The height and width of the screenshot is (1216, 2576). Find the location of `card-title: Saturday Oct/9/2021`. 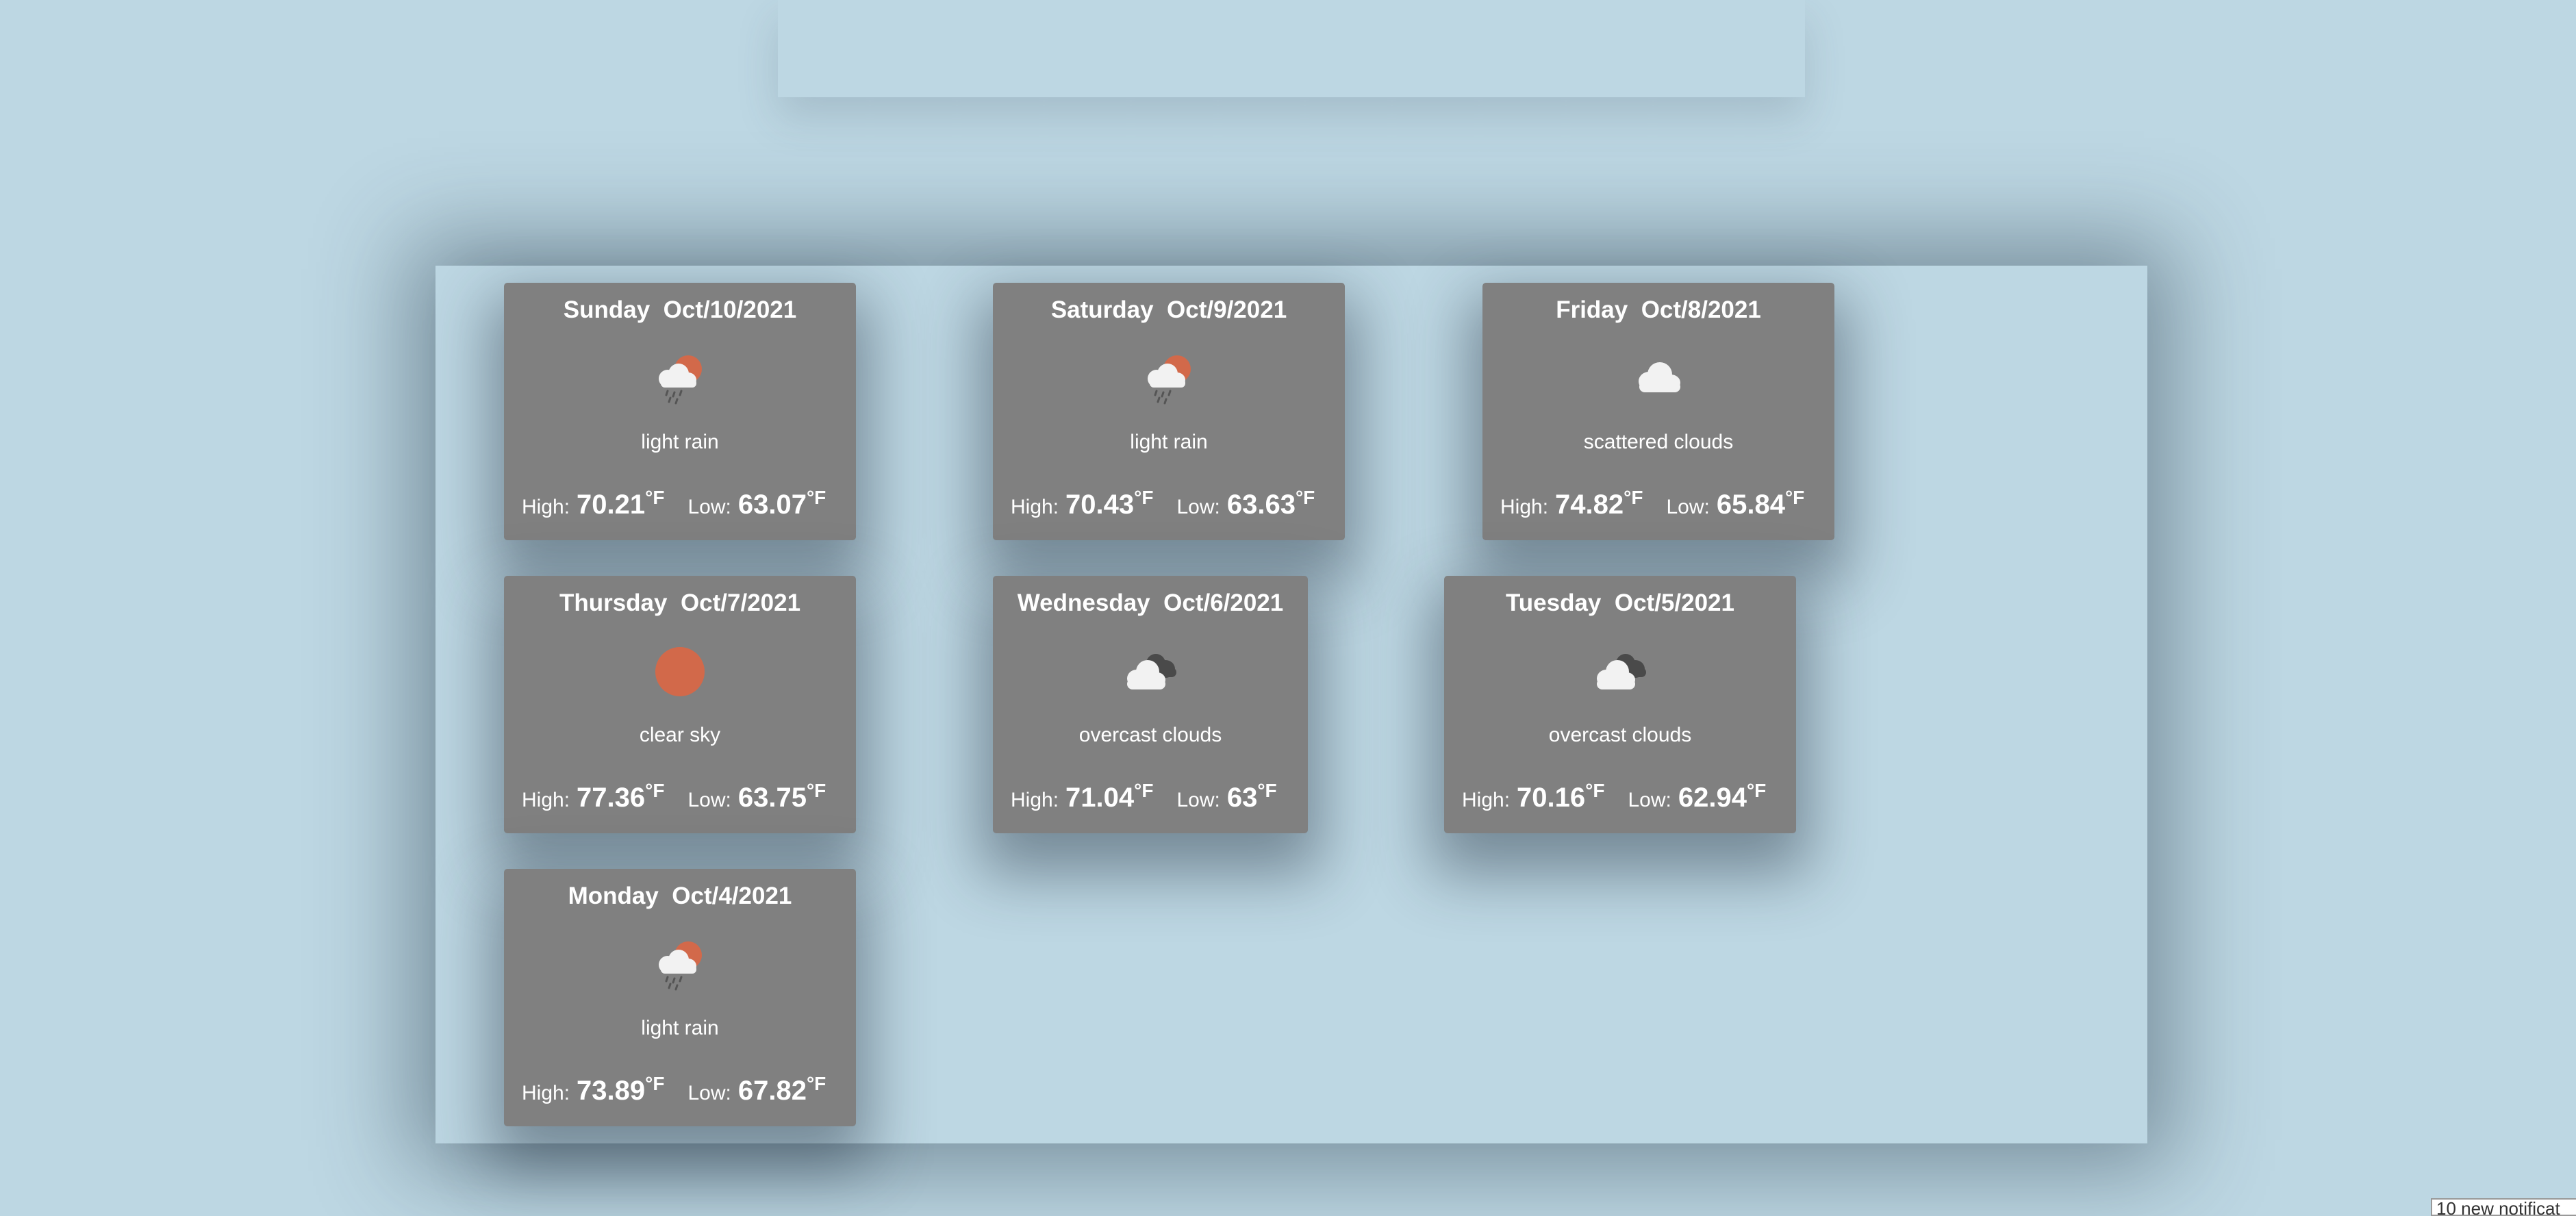

card-title: Saturday Oct/9/2021 is located at coordinates (1168, 309).